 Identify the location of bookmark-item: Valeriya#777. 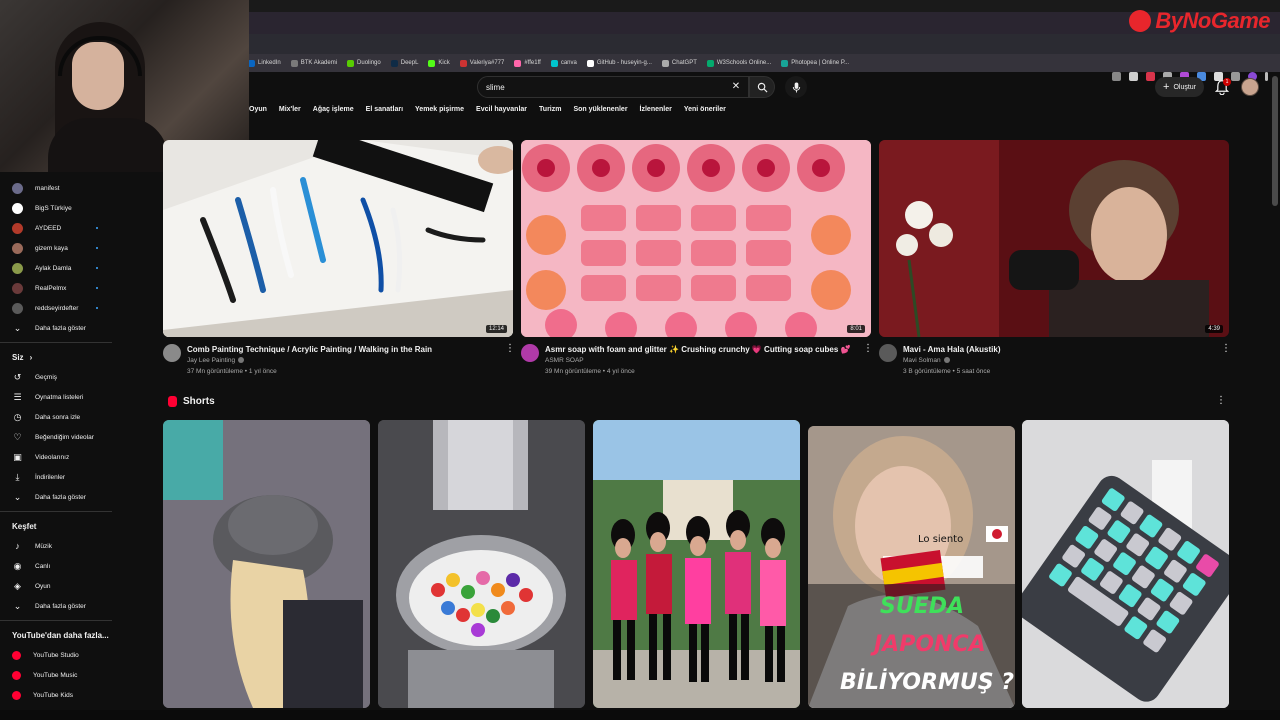
(481, 63).